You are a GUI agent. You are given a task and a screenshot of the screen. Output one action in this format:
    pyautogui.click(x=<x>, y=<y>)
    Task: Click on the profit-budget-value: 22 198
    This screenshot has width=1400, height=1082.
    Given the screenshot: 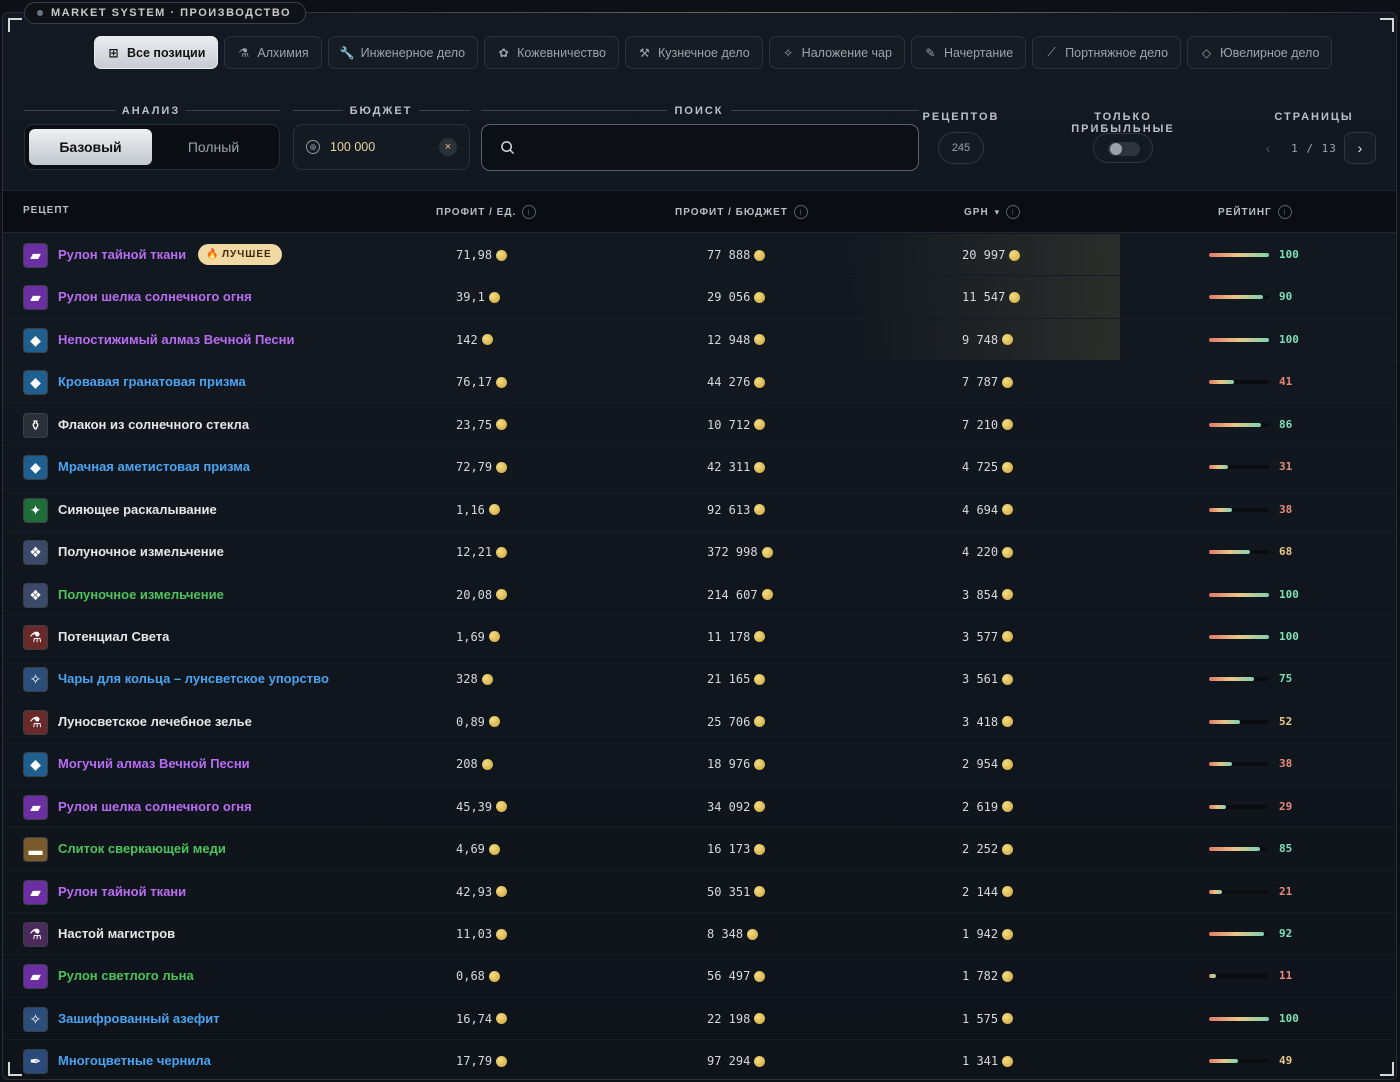 What is the action you would take?
    pyautogui.click(x=729, y=1018)
    